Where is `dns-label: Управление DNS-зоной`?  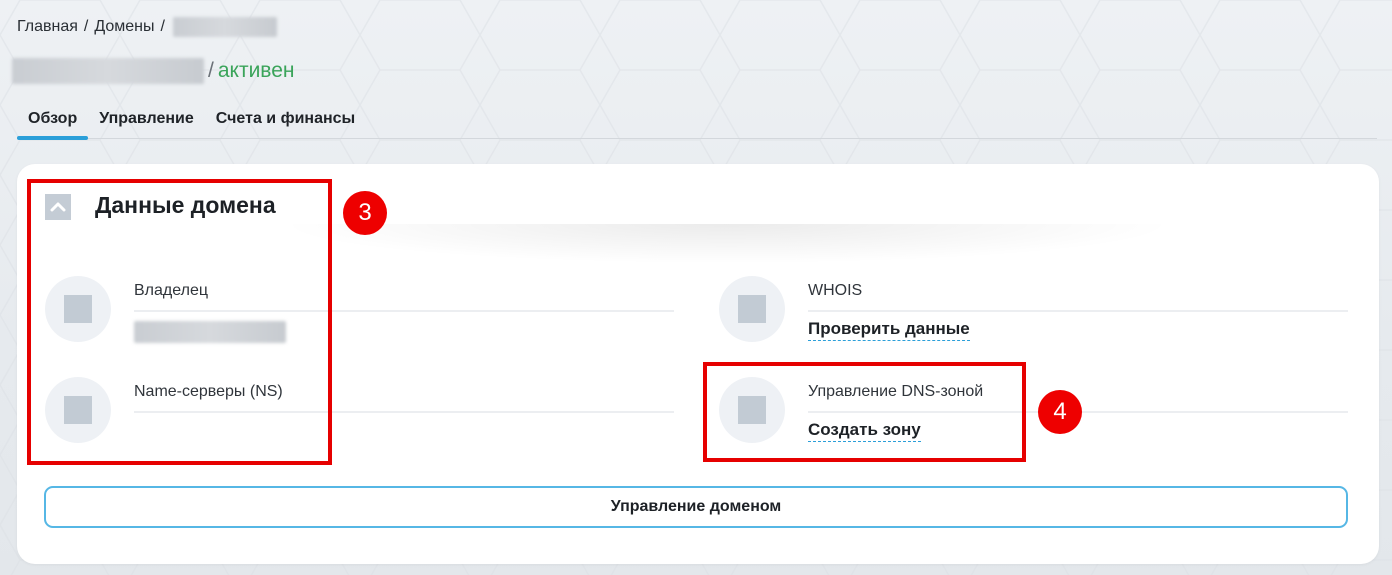 dns-label: Управление DNS-зоной is located at coordinates (896, 391).